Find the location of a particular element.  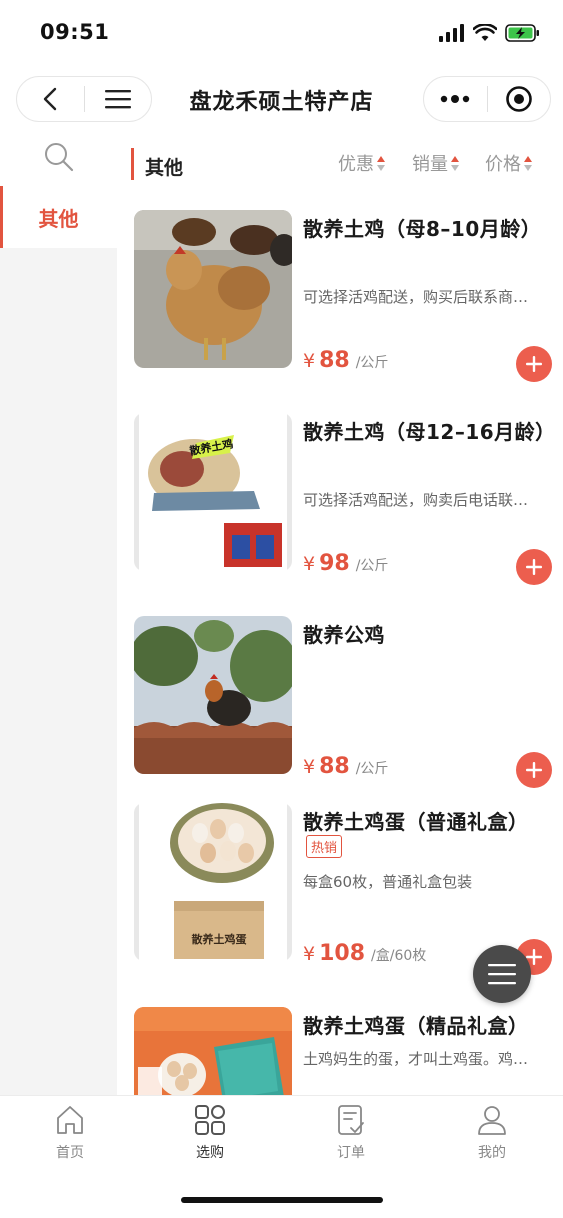

category-title: 其他 is located at coordinates (164, 168).